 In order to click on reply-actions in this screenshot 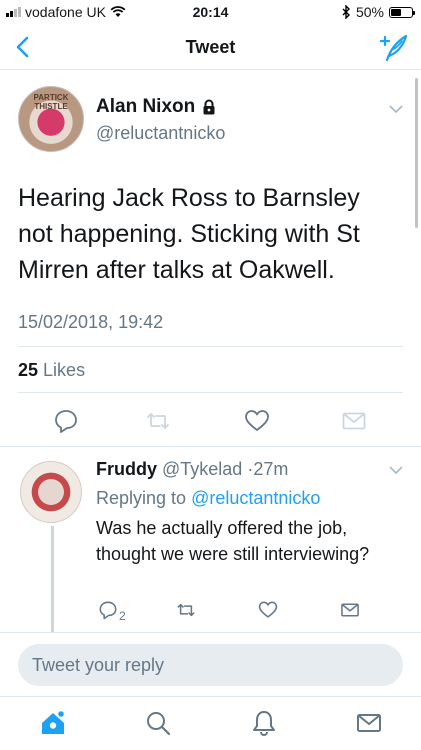, I will do `click(210, 612)`.